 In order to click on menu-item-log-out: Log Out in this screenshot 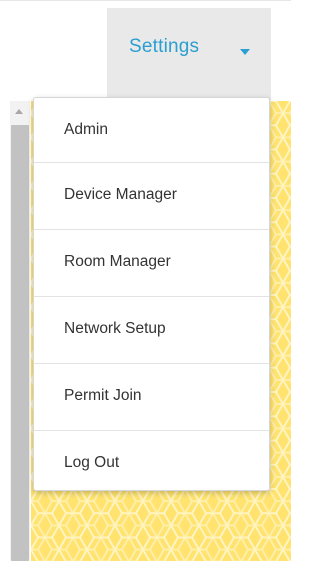, I will do `click(151, 464)`.